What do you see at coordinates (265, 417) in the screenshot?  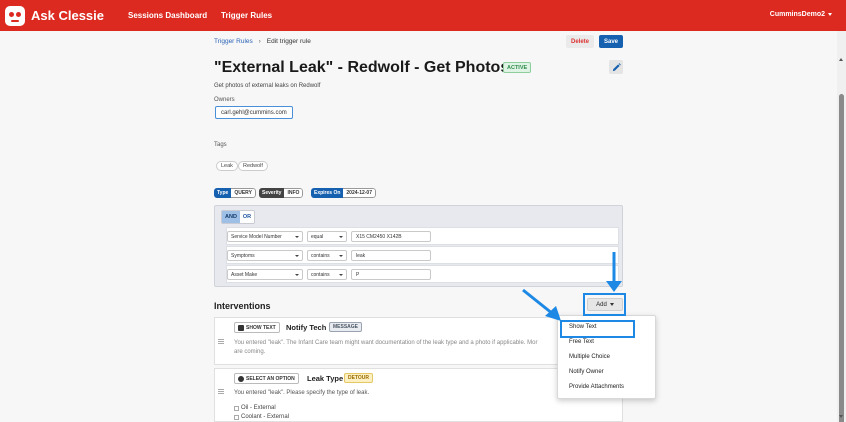 I see `option-label: Coolant - External` at bounding box center [265, 417].